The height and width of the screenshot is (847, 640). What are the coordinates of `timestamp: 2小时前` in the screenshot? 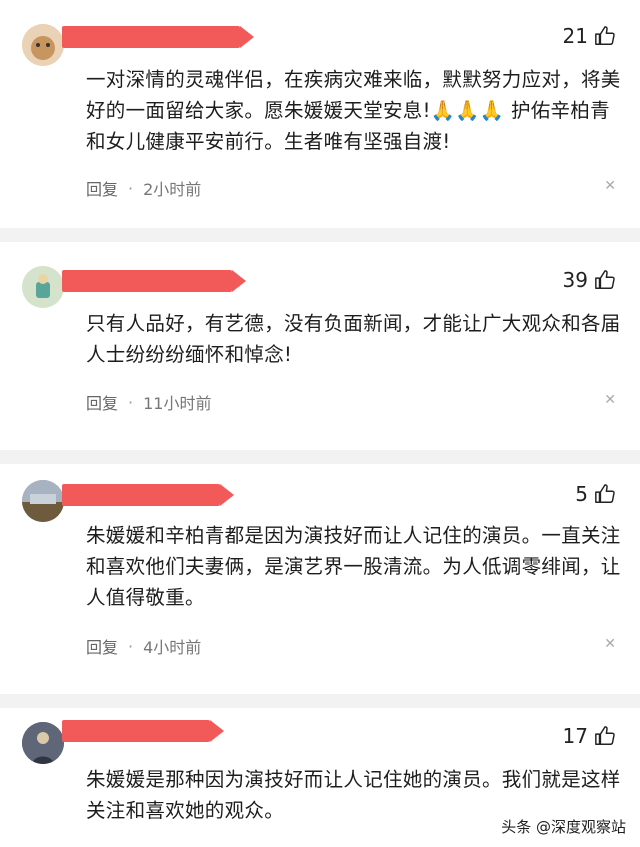 It's located at (172, 189).